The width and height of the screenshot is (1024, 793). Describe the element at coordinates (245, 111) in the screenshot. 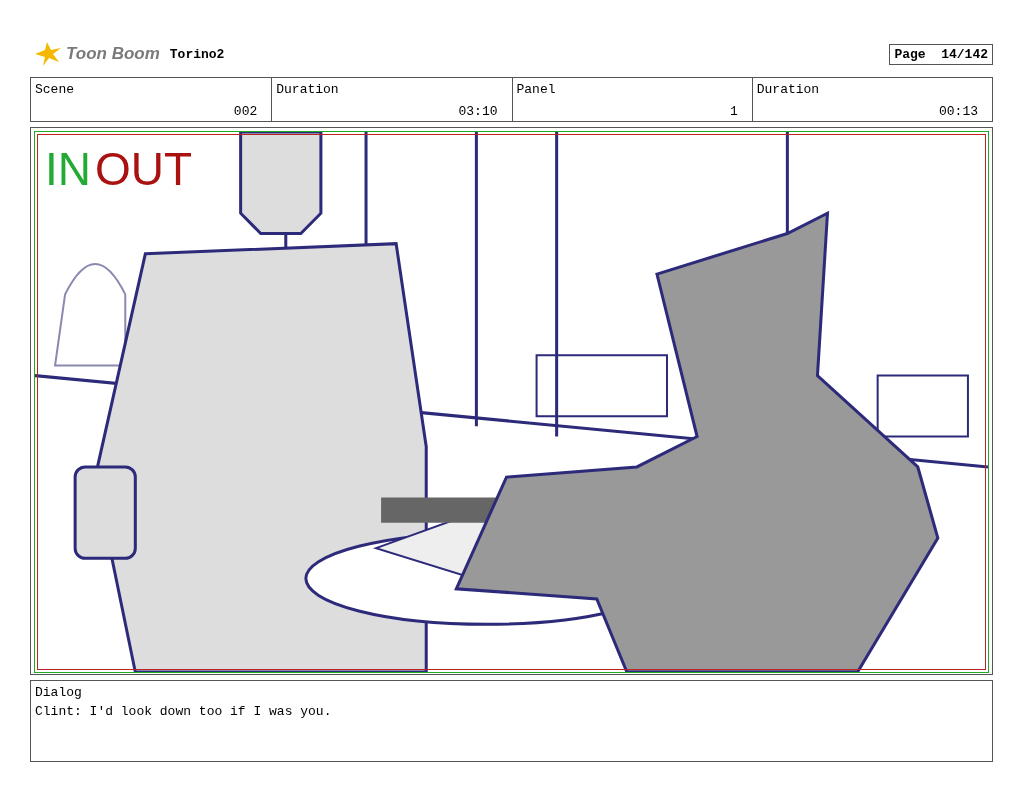

I see `info-value: 002` at that location.